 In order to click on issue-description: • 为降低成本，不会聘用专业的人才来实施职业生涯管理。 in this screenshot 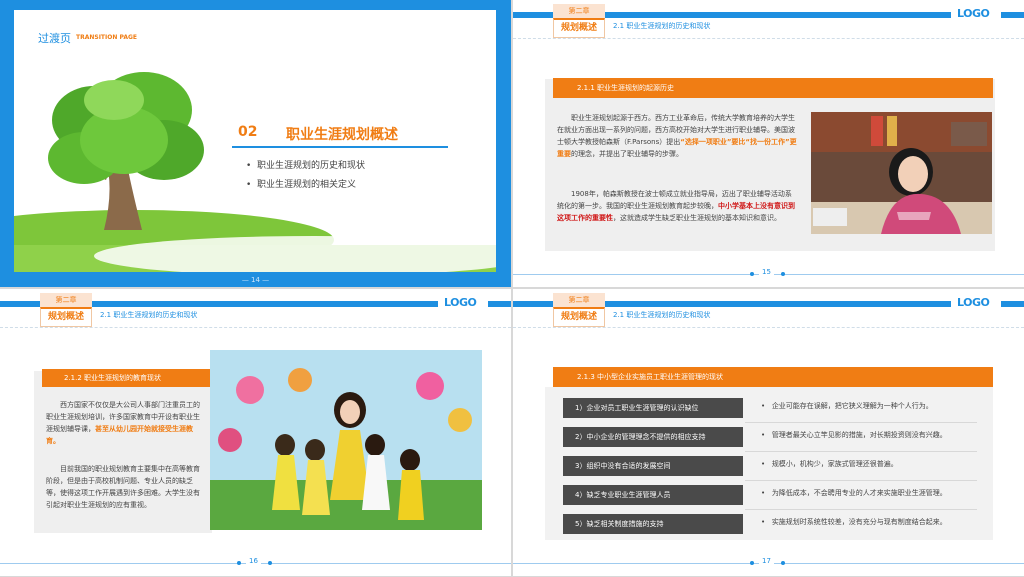, I will do `click(854, 493)`.